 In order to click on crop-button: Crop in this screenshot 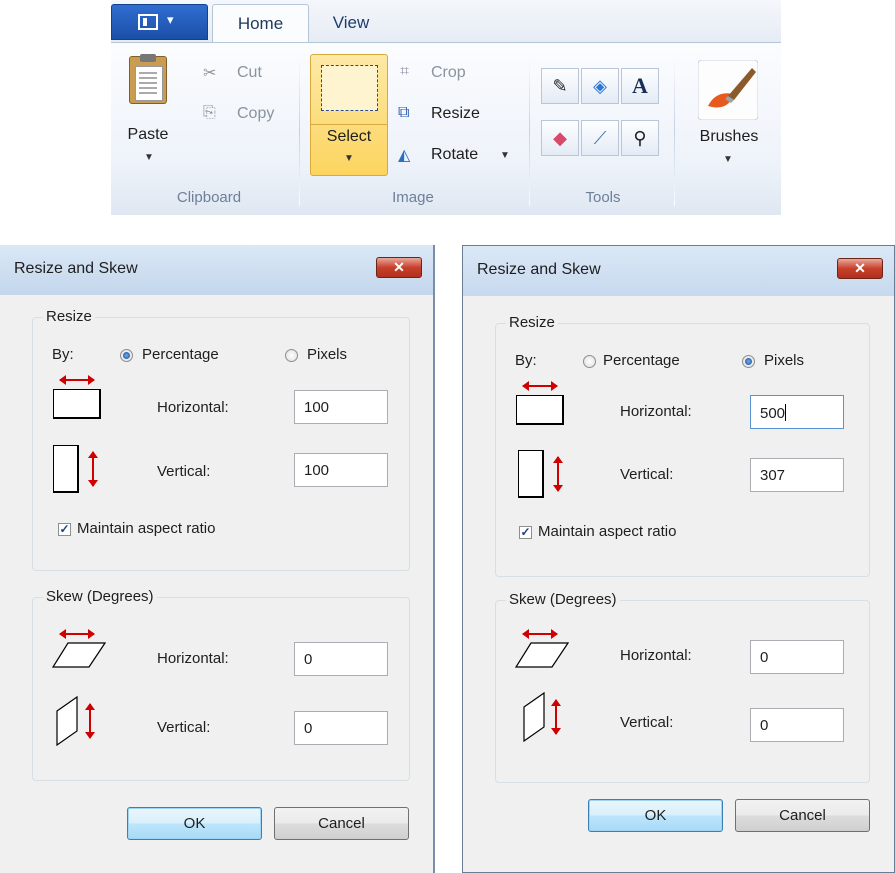, I will do `click(448, 73)`.